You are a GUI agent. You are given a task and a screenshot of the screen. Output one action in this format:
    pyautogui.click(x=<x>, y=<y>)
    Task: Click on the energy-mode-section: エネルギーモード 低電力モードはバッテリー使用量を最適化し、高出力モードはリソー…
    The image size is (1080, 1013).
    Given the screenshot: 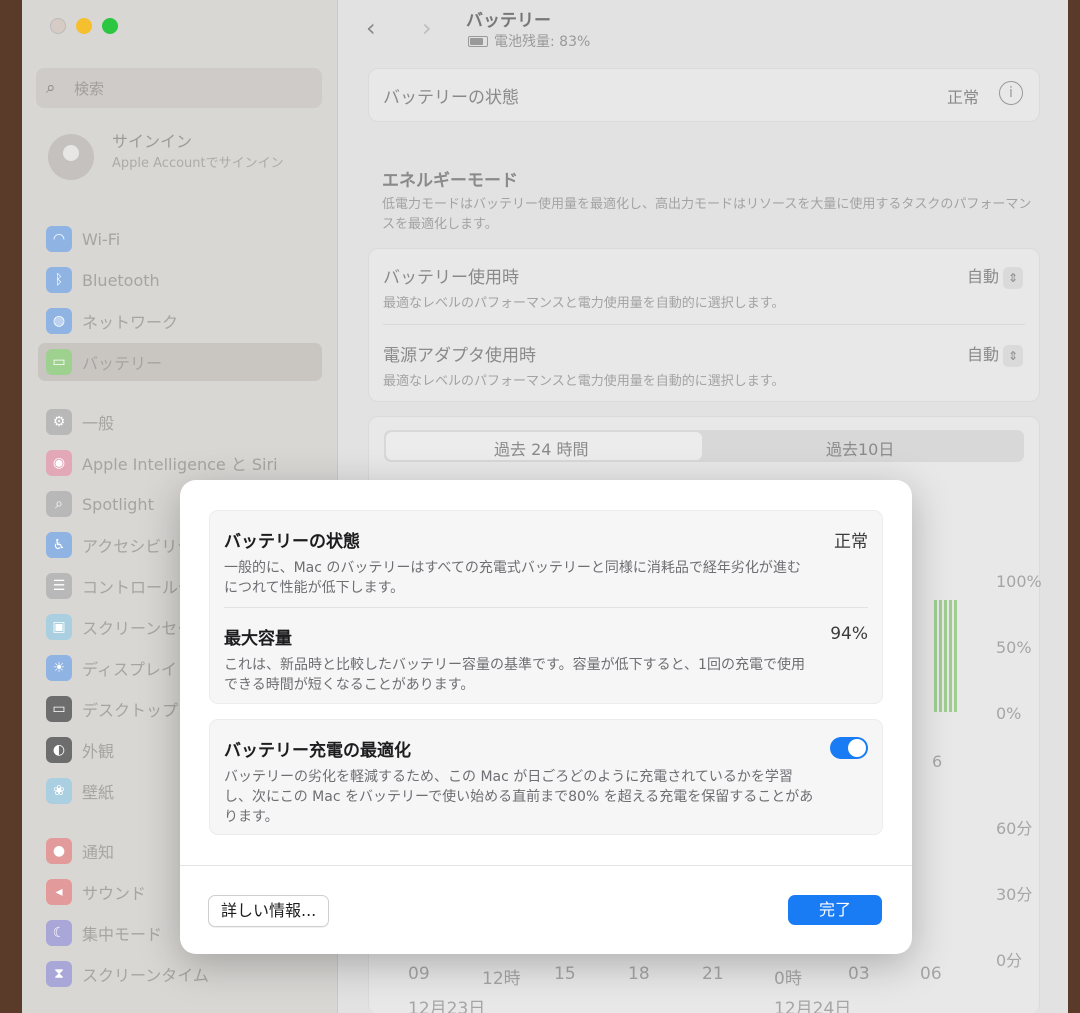 What is the action you would take?
    pyautogui.click(x=707, y=200)
    